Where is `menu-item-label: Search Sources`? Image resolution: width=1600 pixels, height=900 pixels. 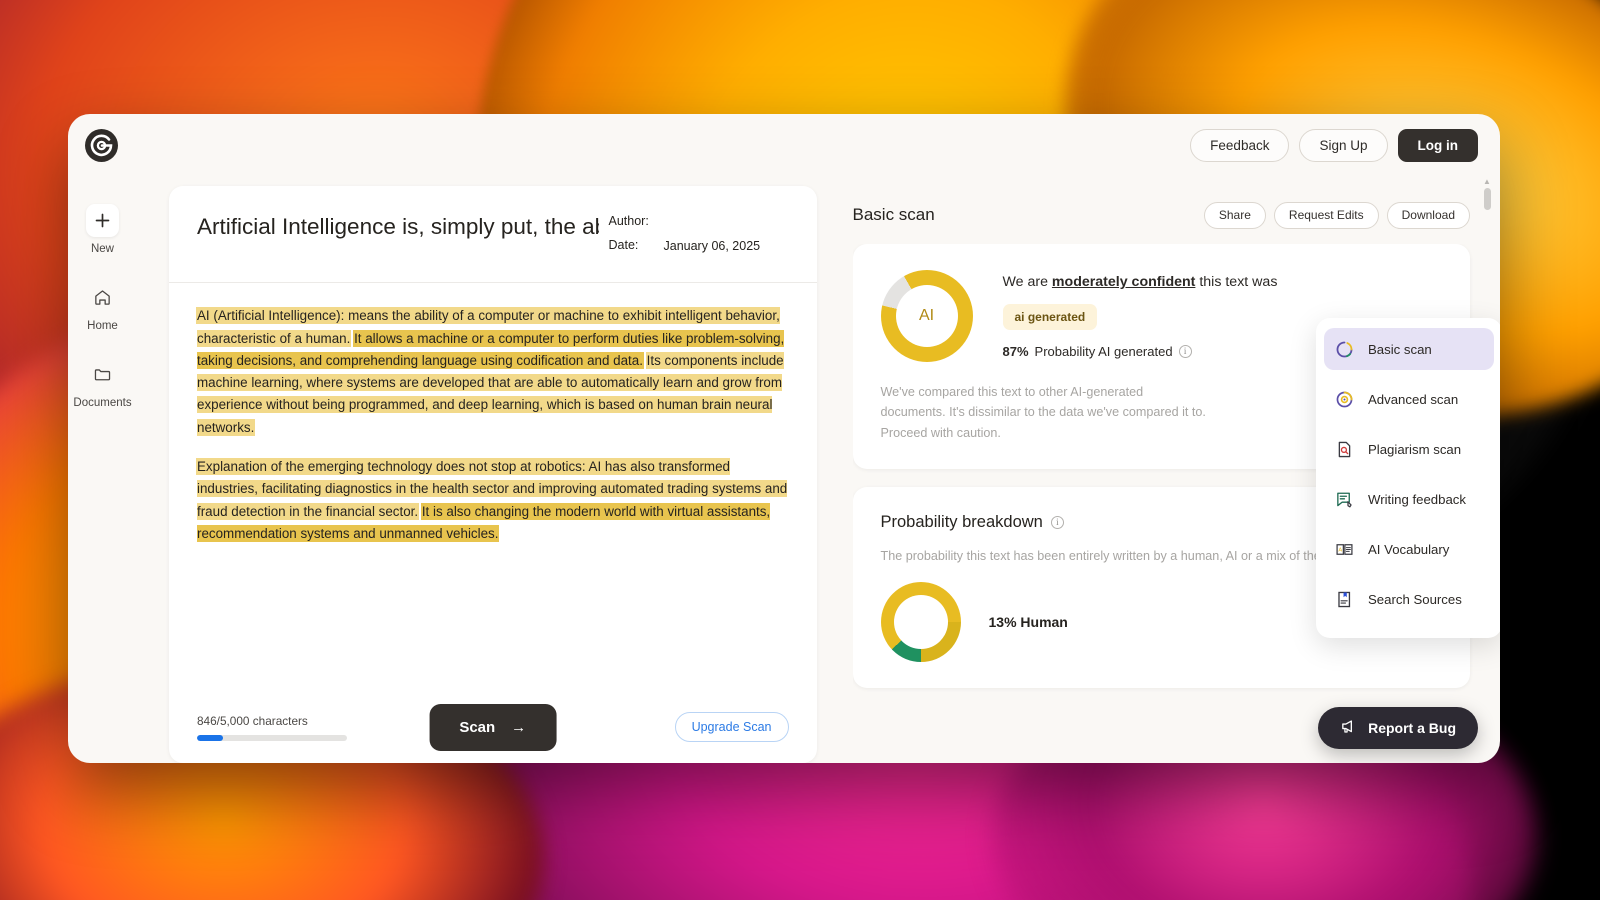 menu-item-label: Search Sources is located at coordinates (1415, 599).